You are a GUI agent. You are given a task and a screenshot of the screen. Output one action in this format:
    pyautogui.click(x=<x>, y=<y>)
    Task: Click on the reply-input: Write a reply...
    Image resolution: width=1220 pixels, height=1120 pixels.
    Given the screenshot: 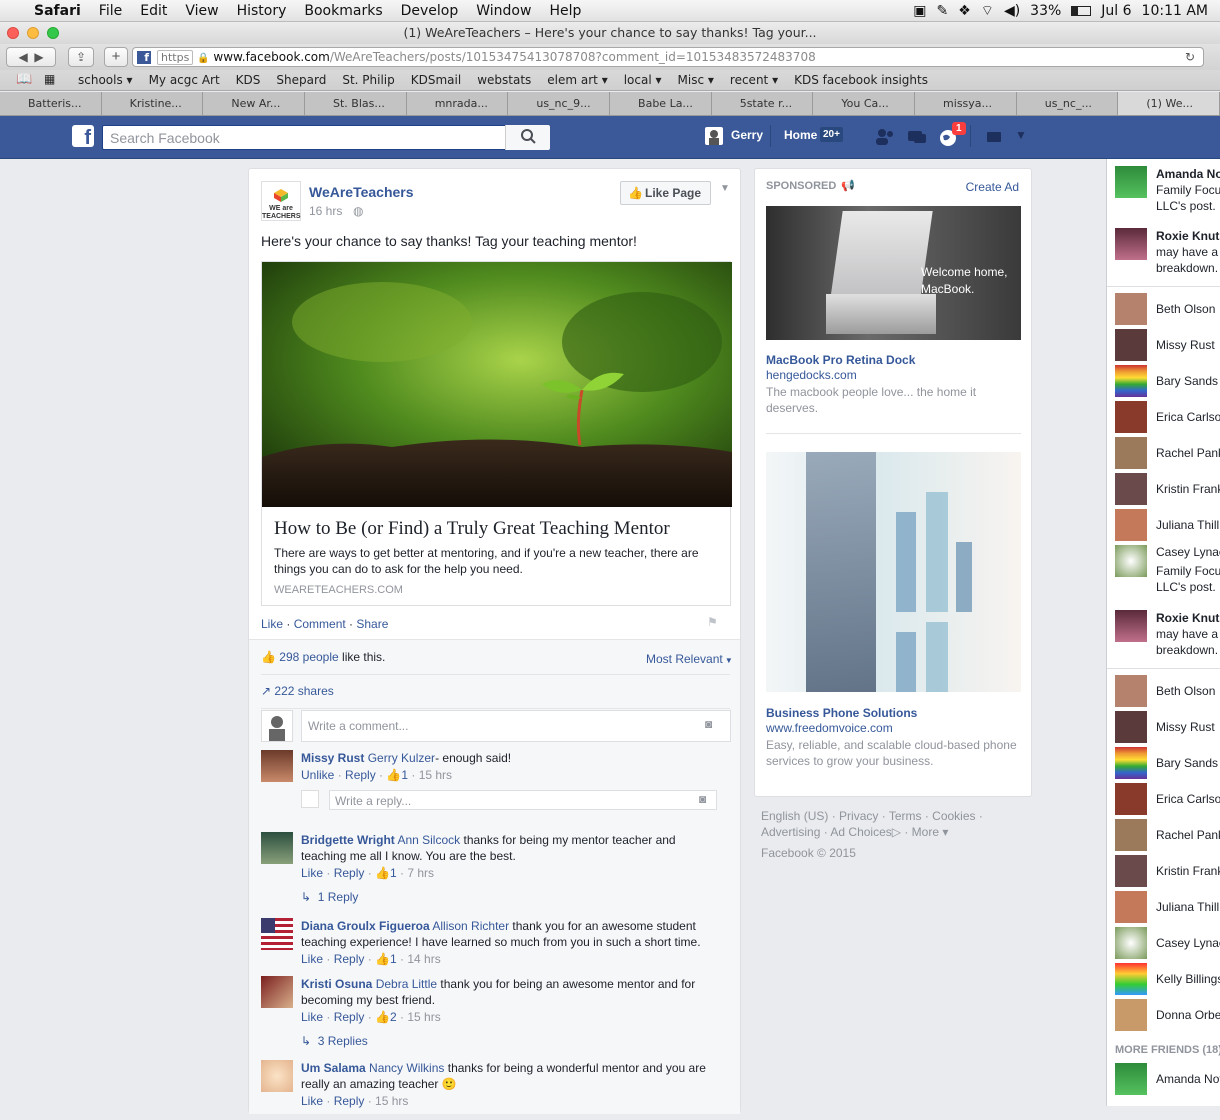 What is the action you would take?
    pyautogui.click(x=523, y=800)
    